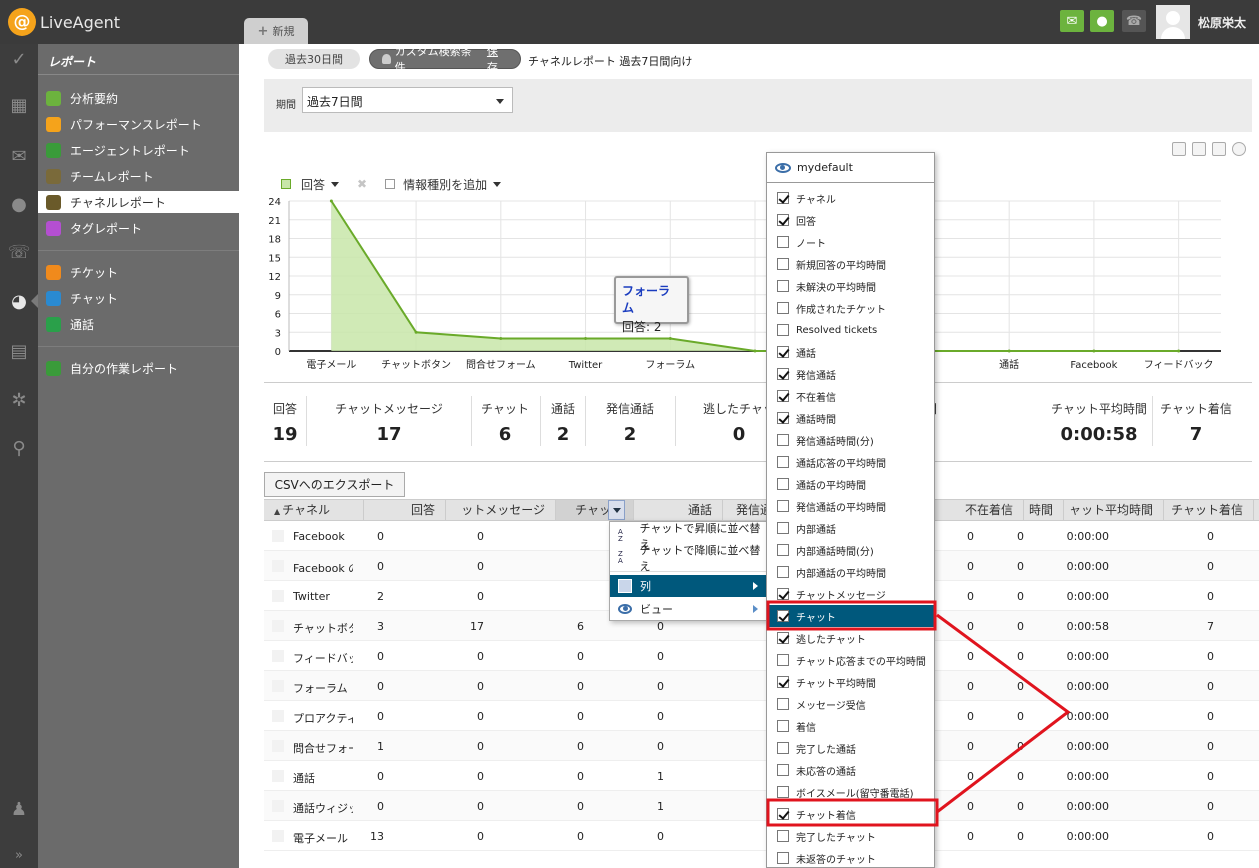 Image resolution: width=1259 pixels, height=868 pixels. I want to click on column-option: 発信通話時間(分), so click(850, 440).